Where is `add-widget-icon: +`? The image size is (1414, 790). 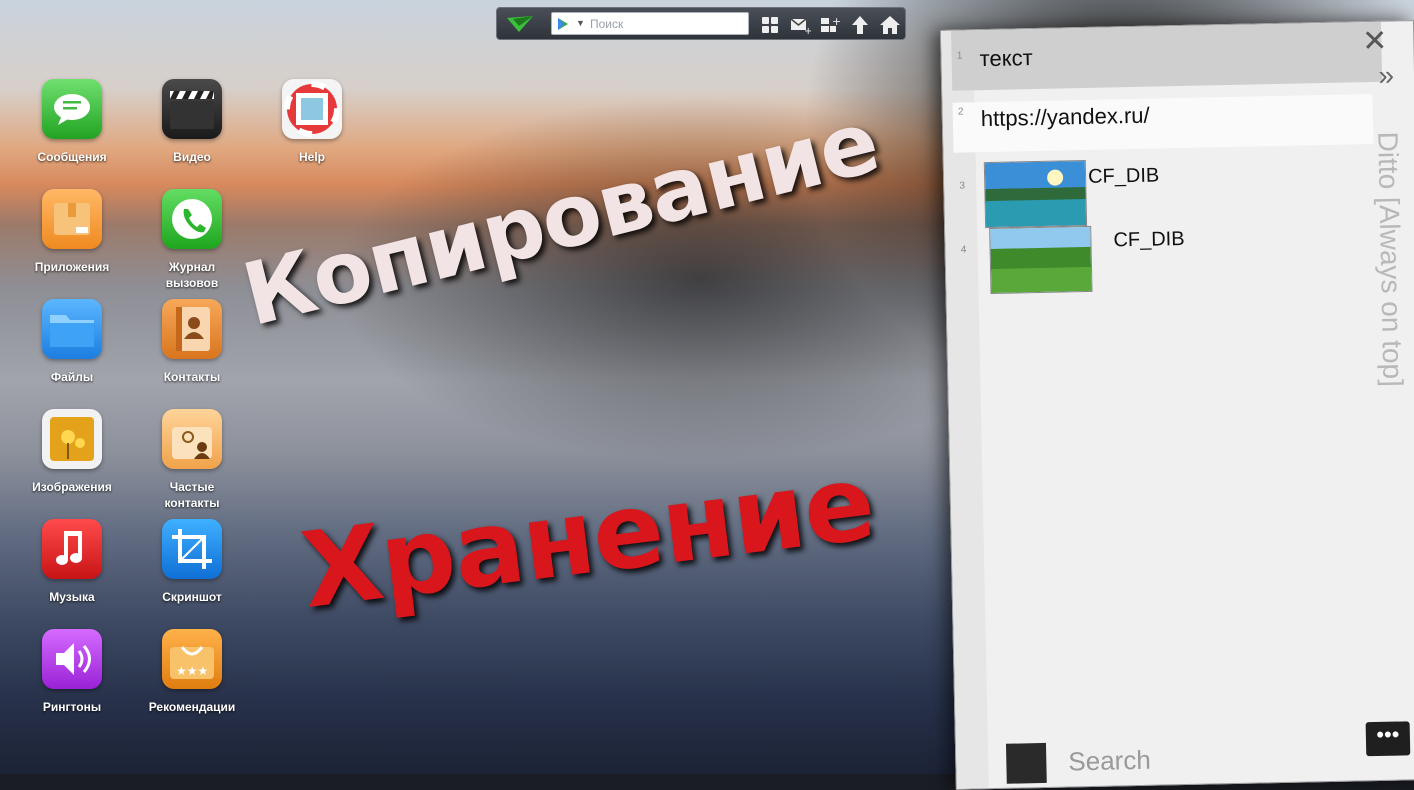
add-widget-icon: + is located at coordinates (830, 25).